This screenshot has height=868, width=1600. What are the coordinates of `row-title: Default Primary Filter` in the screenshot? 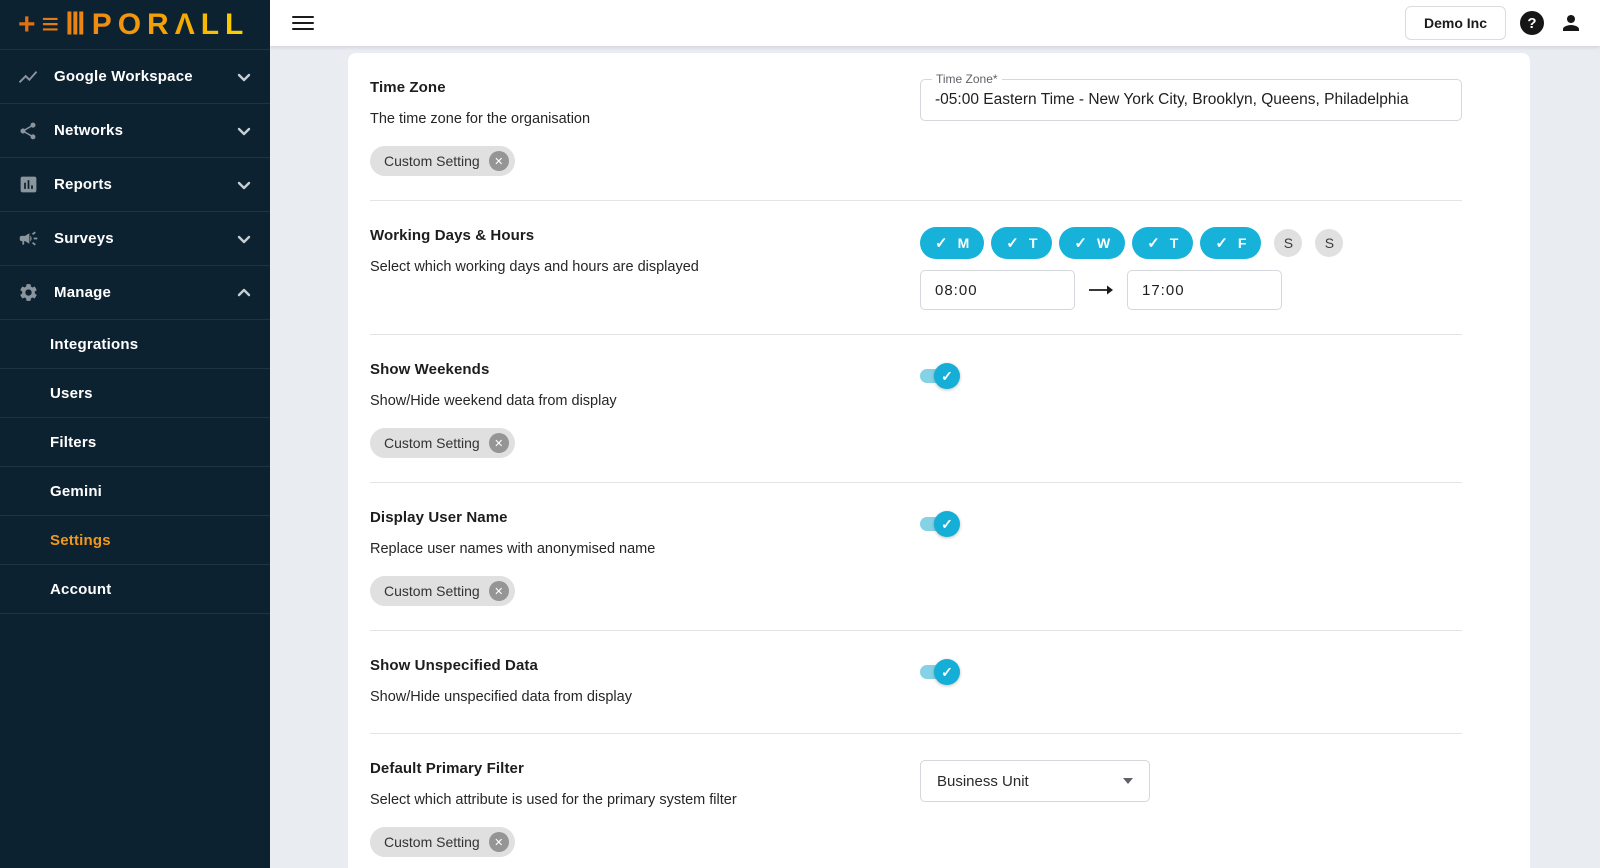 It's located at (447, 768).